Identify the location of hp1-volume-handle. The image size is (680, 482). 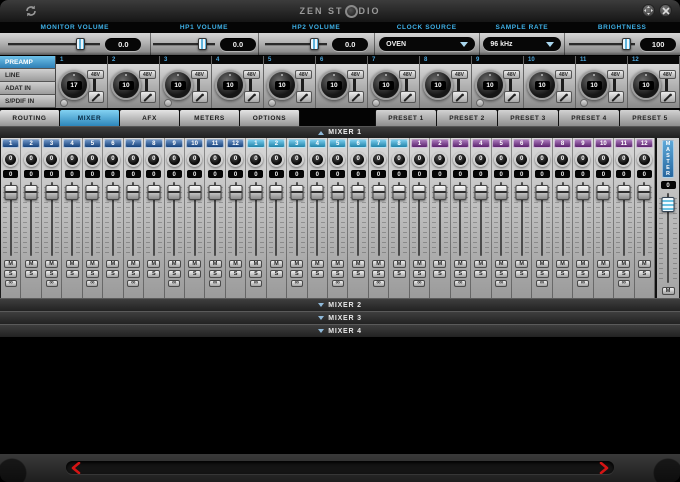
(202, 44).